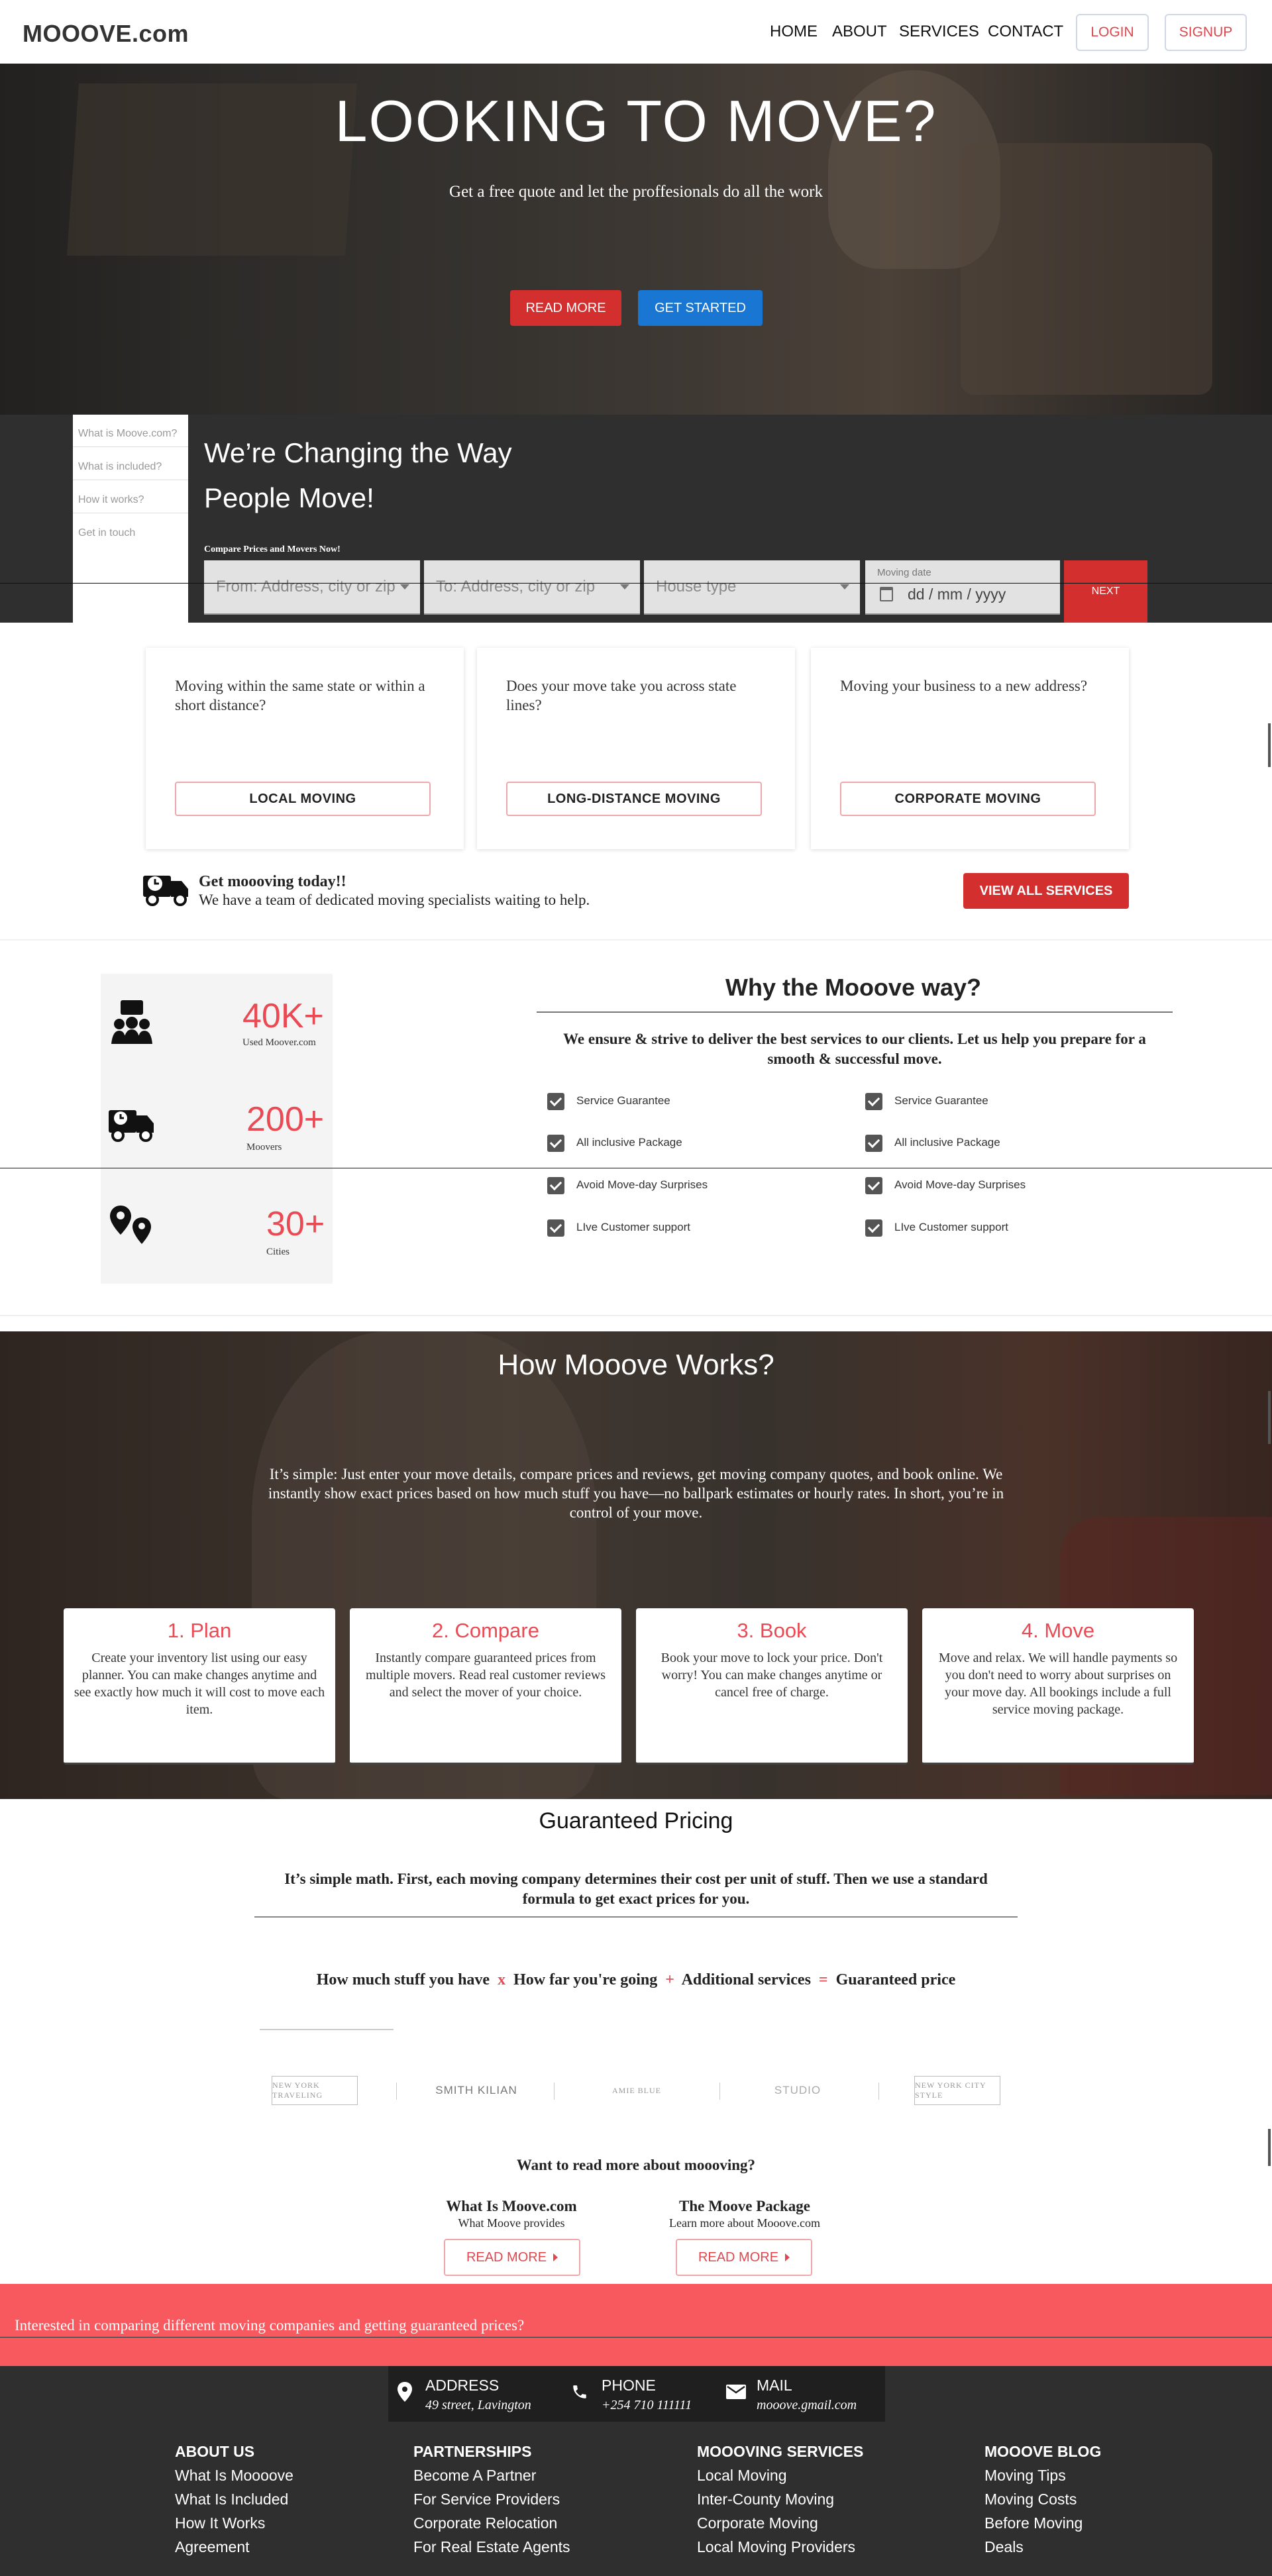 Image resolution: width=1272 pixels, height=2576 pixels. What do you see at coordinates (1206, 32) in the screenshot?
I see `signup-button: SIGNUP` at bounding box center [1206, 32].